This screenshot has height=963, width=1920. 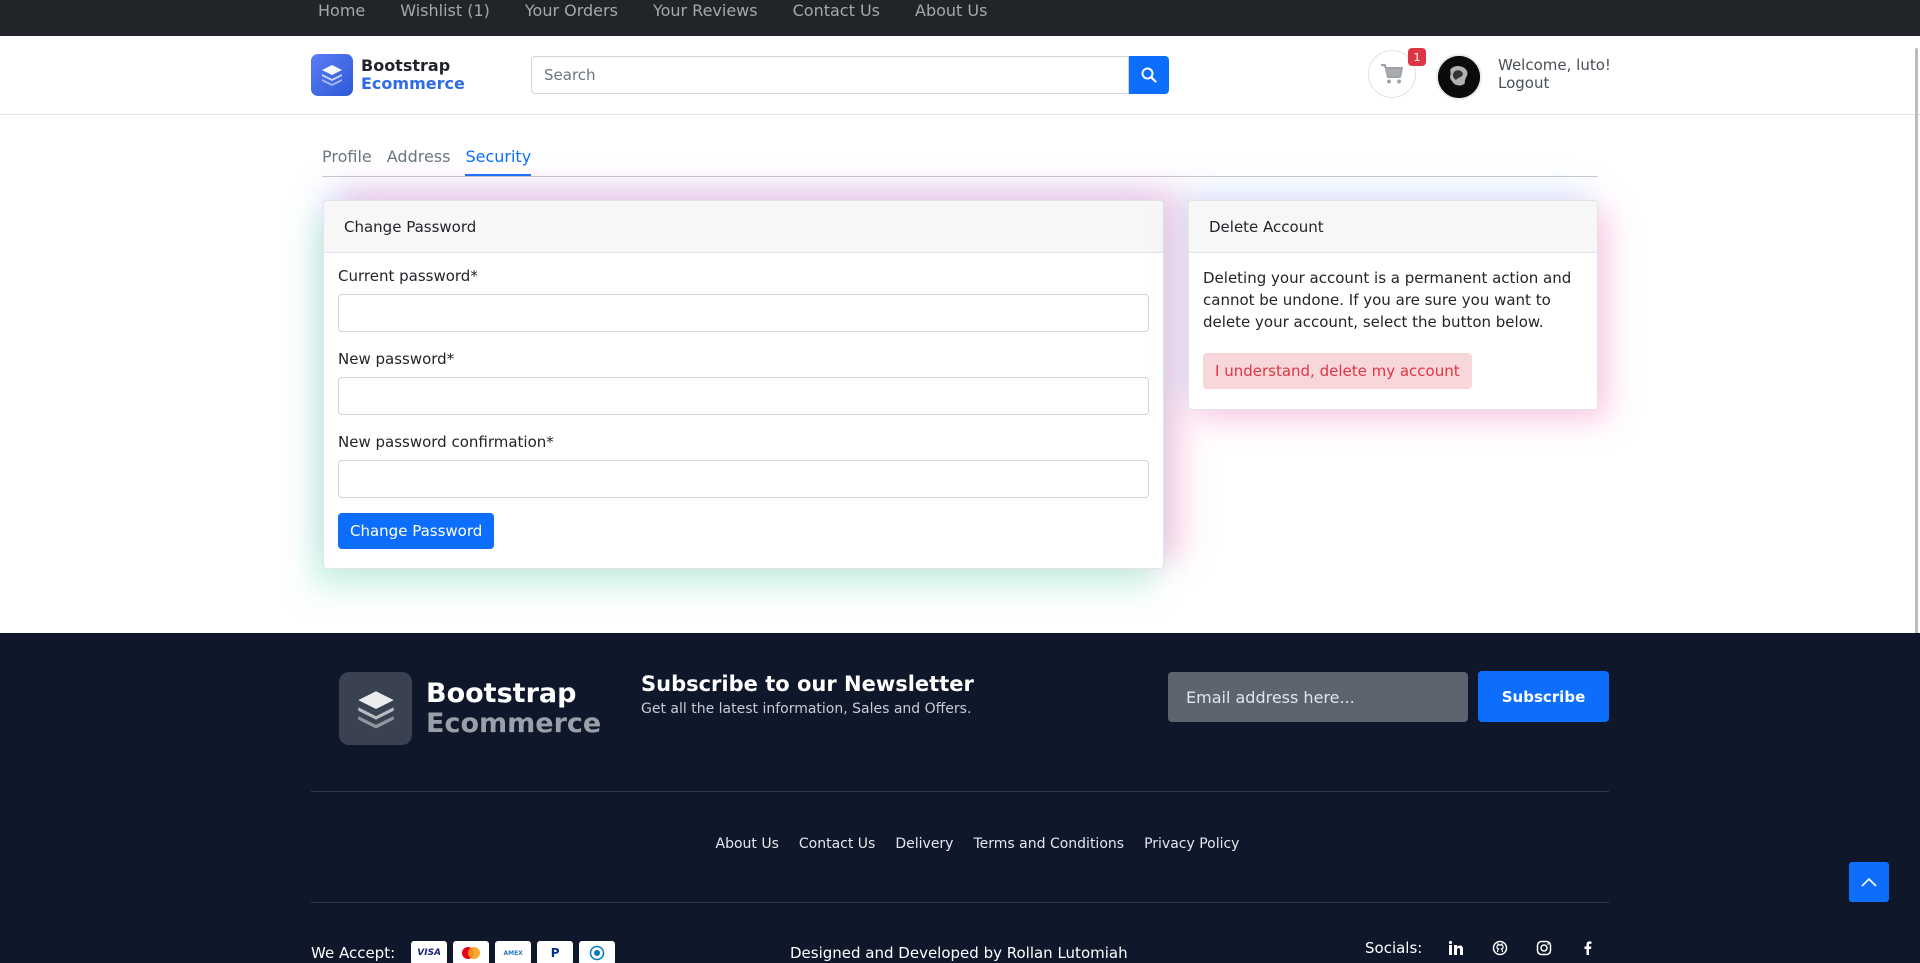 What do you see at coordinates (1191, 844) in the screenshot?
I see `footer-link-privacy: Privacy Policy` at bounding box center [1191, 844].